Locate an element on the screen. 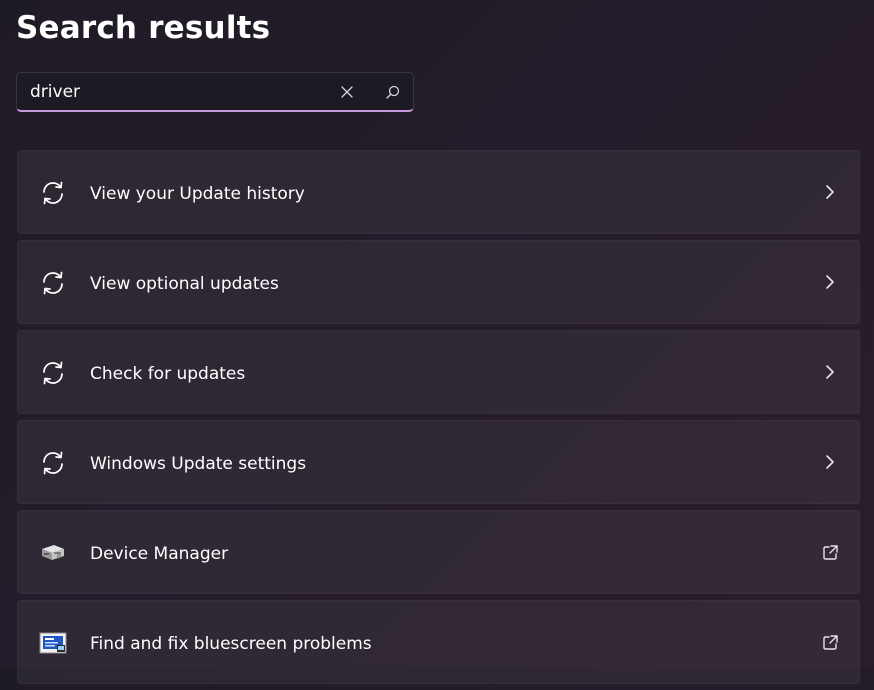 This screenshot has width=874, height=690. search-button is located at coordinates (393, 92).